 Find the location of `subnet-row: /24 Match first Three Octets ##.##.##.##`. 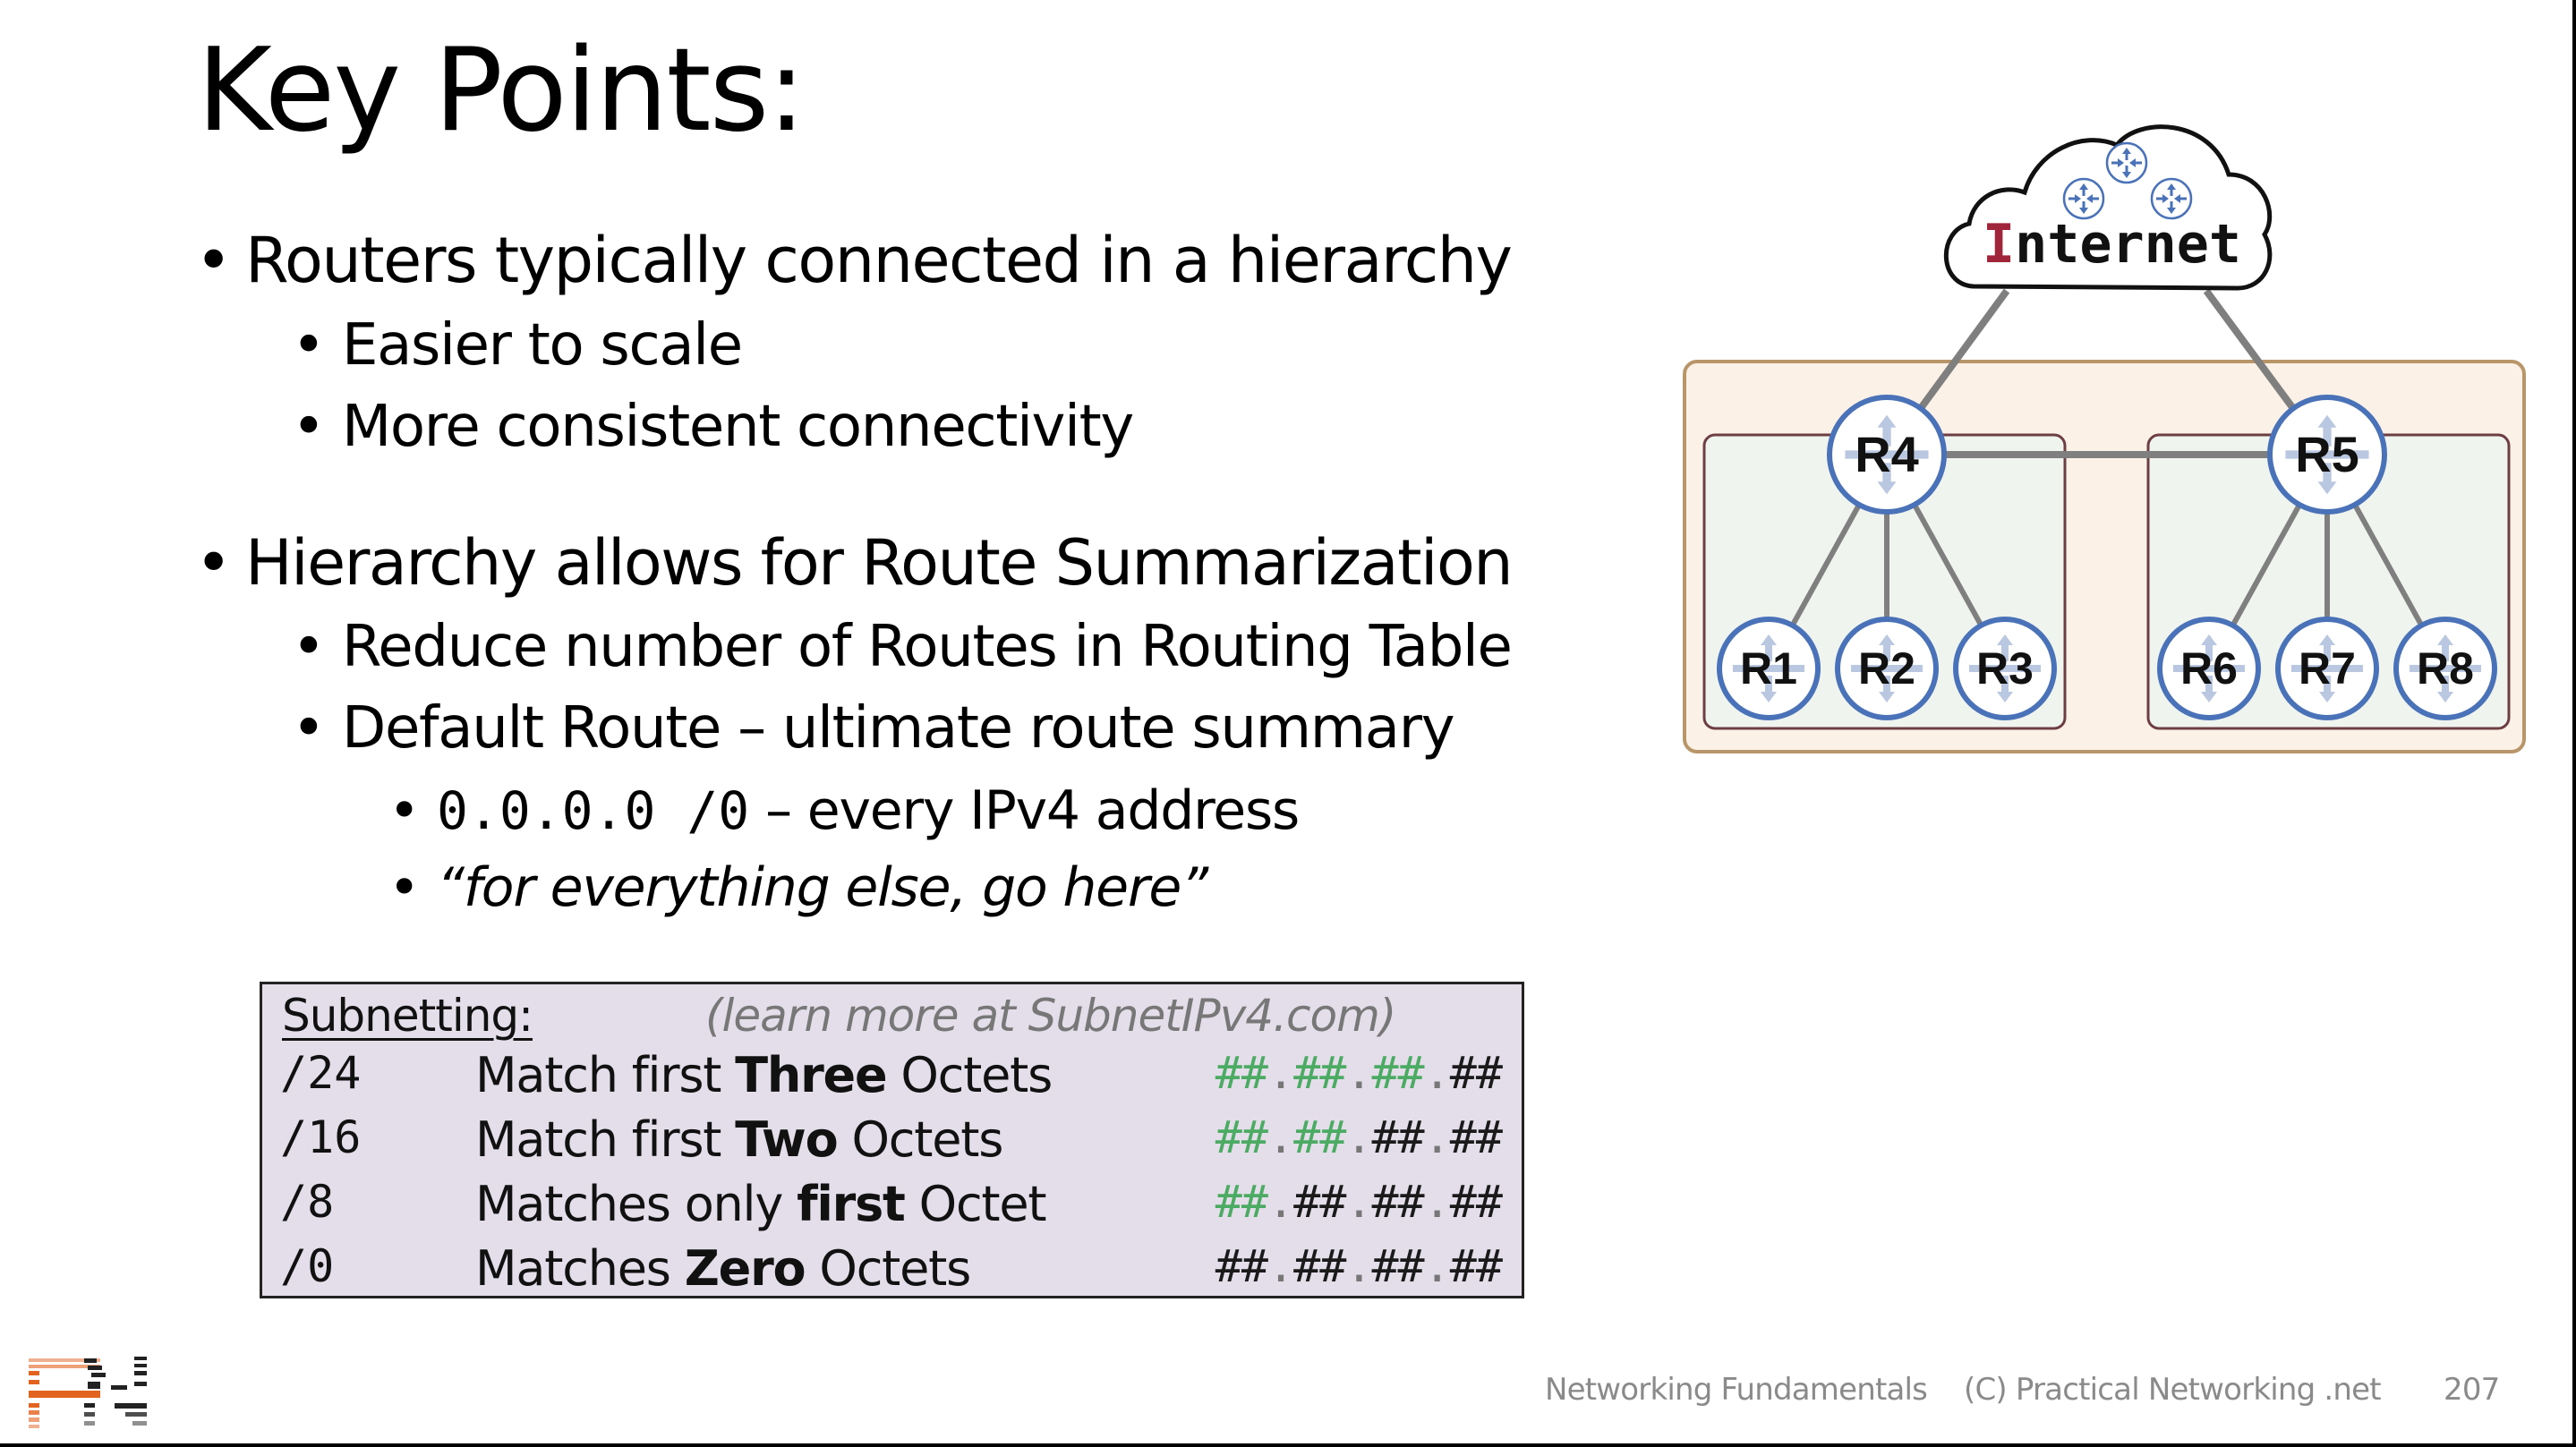

subnet-row: /24 Match first Three Octets ##.##.##.## is located at coordinates (892, 1078).